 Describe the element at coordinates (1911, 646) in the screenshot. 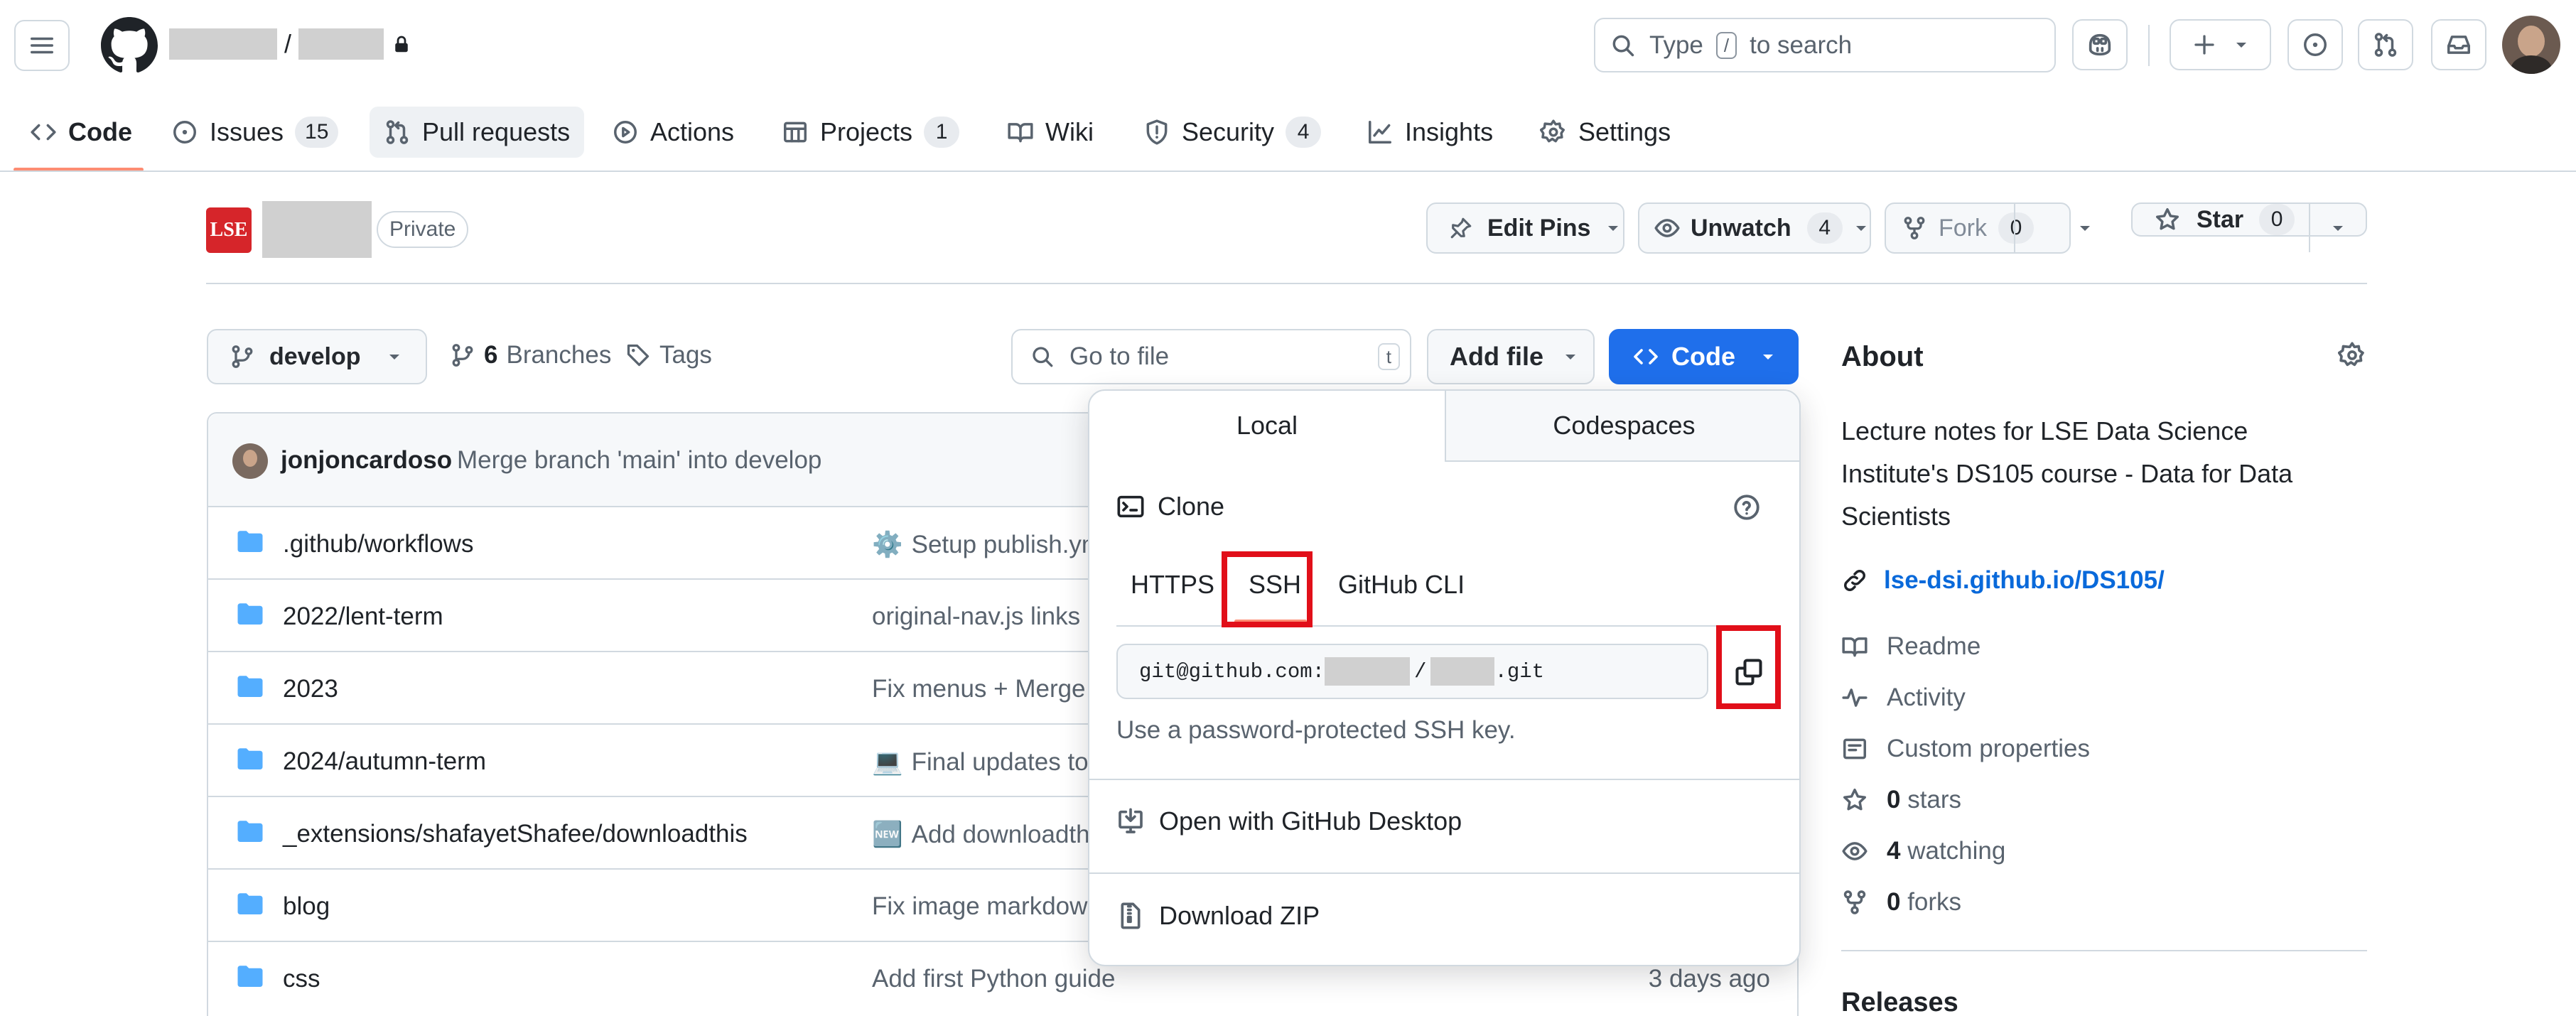

I see `about-readme: Readme` at that location.